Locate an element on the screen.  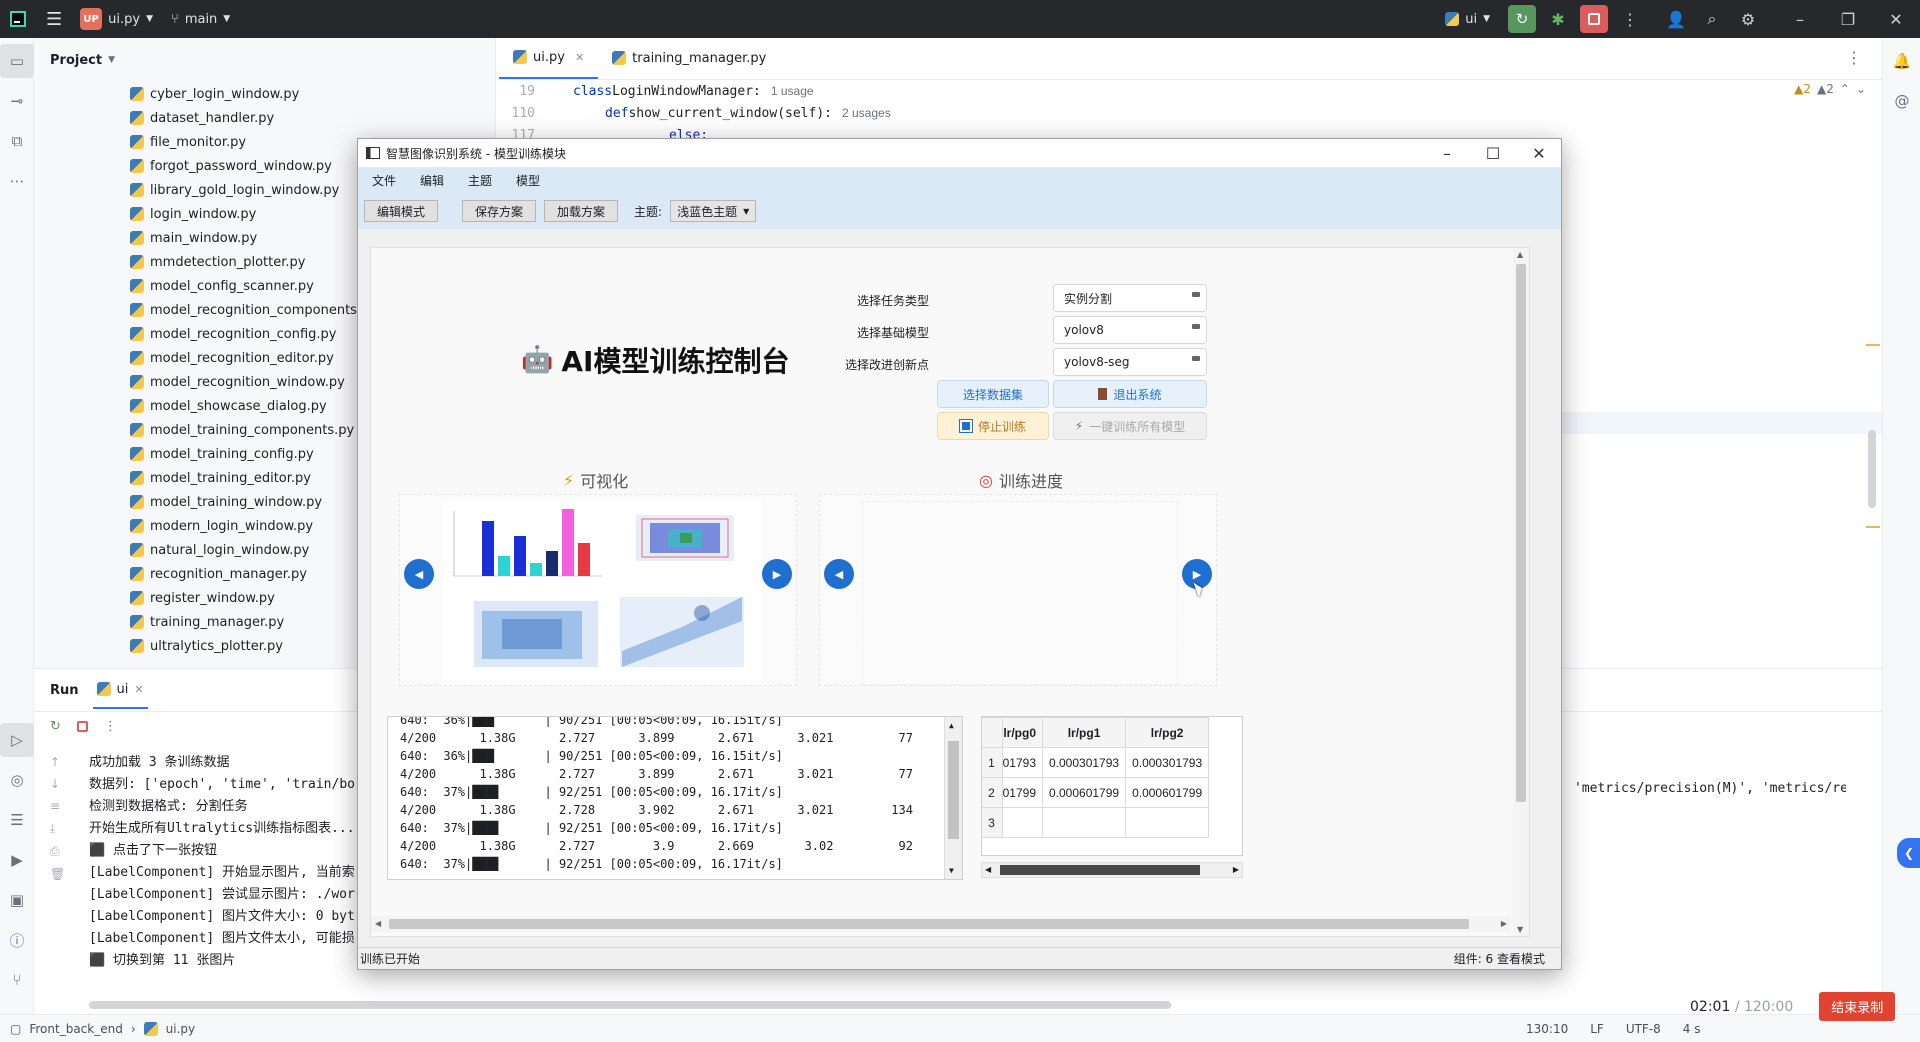
main-hscrollbar: ◀ ▶ is located at coordinates (941, 924).